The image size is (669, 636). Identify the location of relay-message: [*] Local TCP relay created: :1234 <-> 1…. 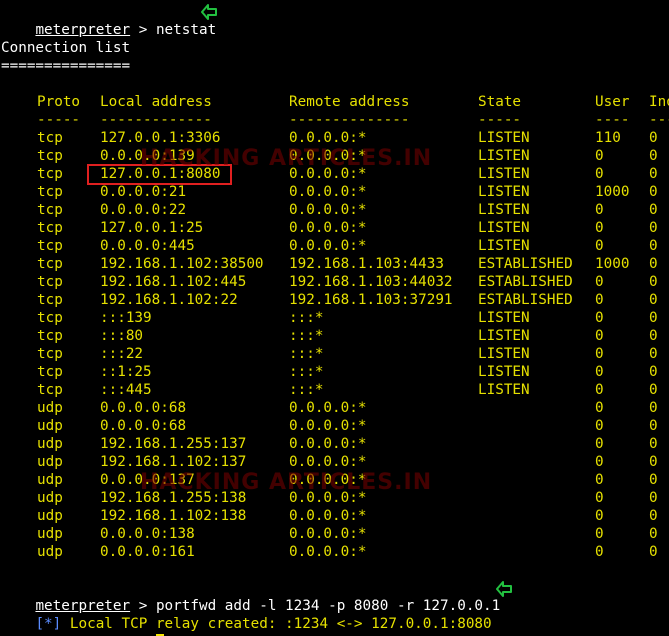
(246, 614).